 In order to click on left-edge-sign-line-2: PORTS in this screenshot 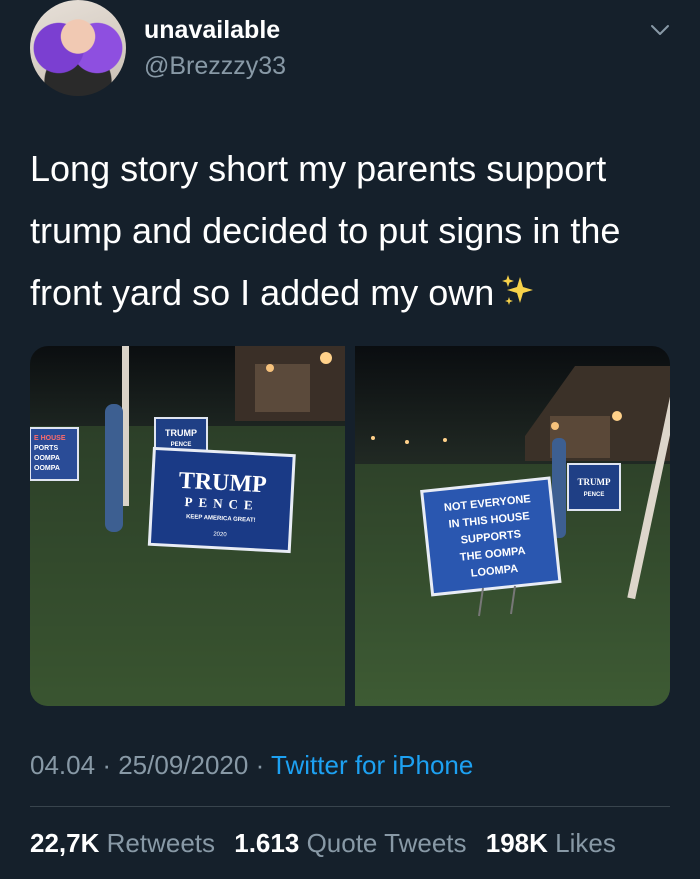, I will do `click(46, 448)`.